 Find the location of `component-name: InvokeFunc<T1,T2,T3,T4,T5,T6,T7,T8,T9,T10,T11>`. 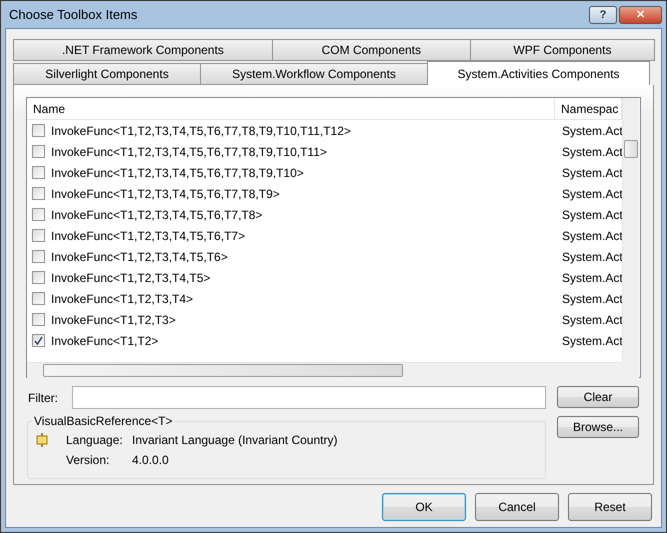

component-name: InvokeFunc<T1,T2,T3,T4,T5,T6,T7,T8,T9,T10,T11> is located at coordinates (189, 151).